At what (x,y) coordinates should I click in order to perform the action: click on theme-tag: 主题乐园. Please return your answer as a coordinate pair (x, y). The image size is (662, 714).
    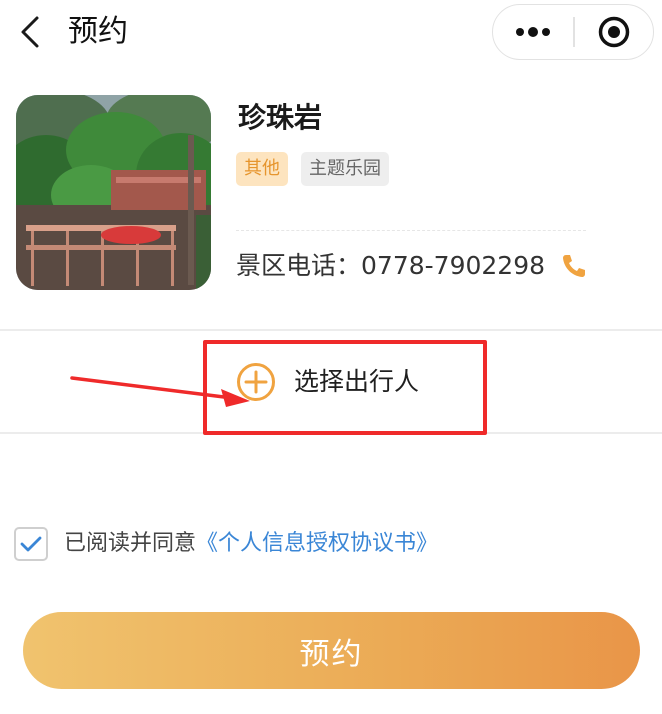
    Looking at the image, I should click on (345, 169).